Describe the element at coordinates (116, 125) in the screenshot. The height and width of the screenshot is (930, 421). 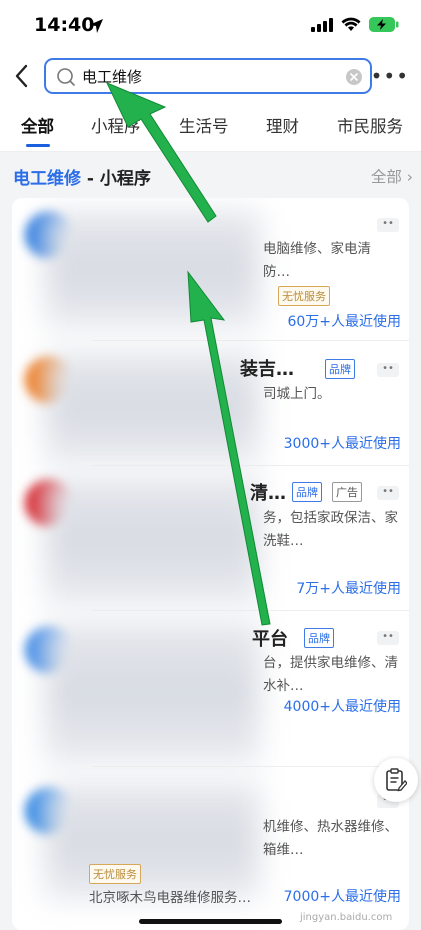
I see `tab-mini-program: 小程序` at that location.